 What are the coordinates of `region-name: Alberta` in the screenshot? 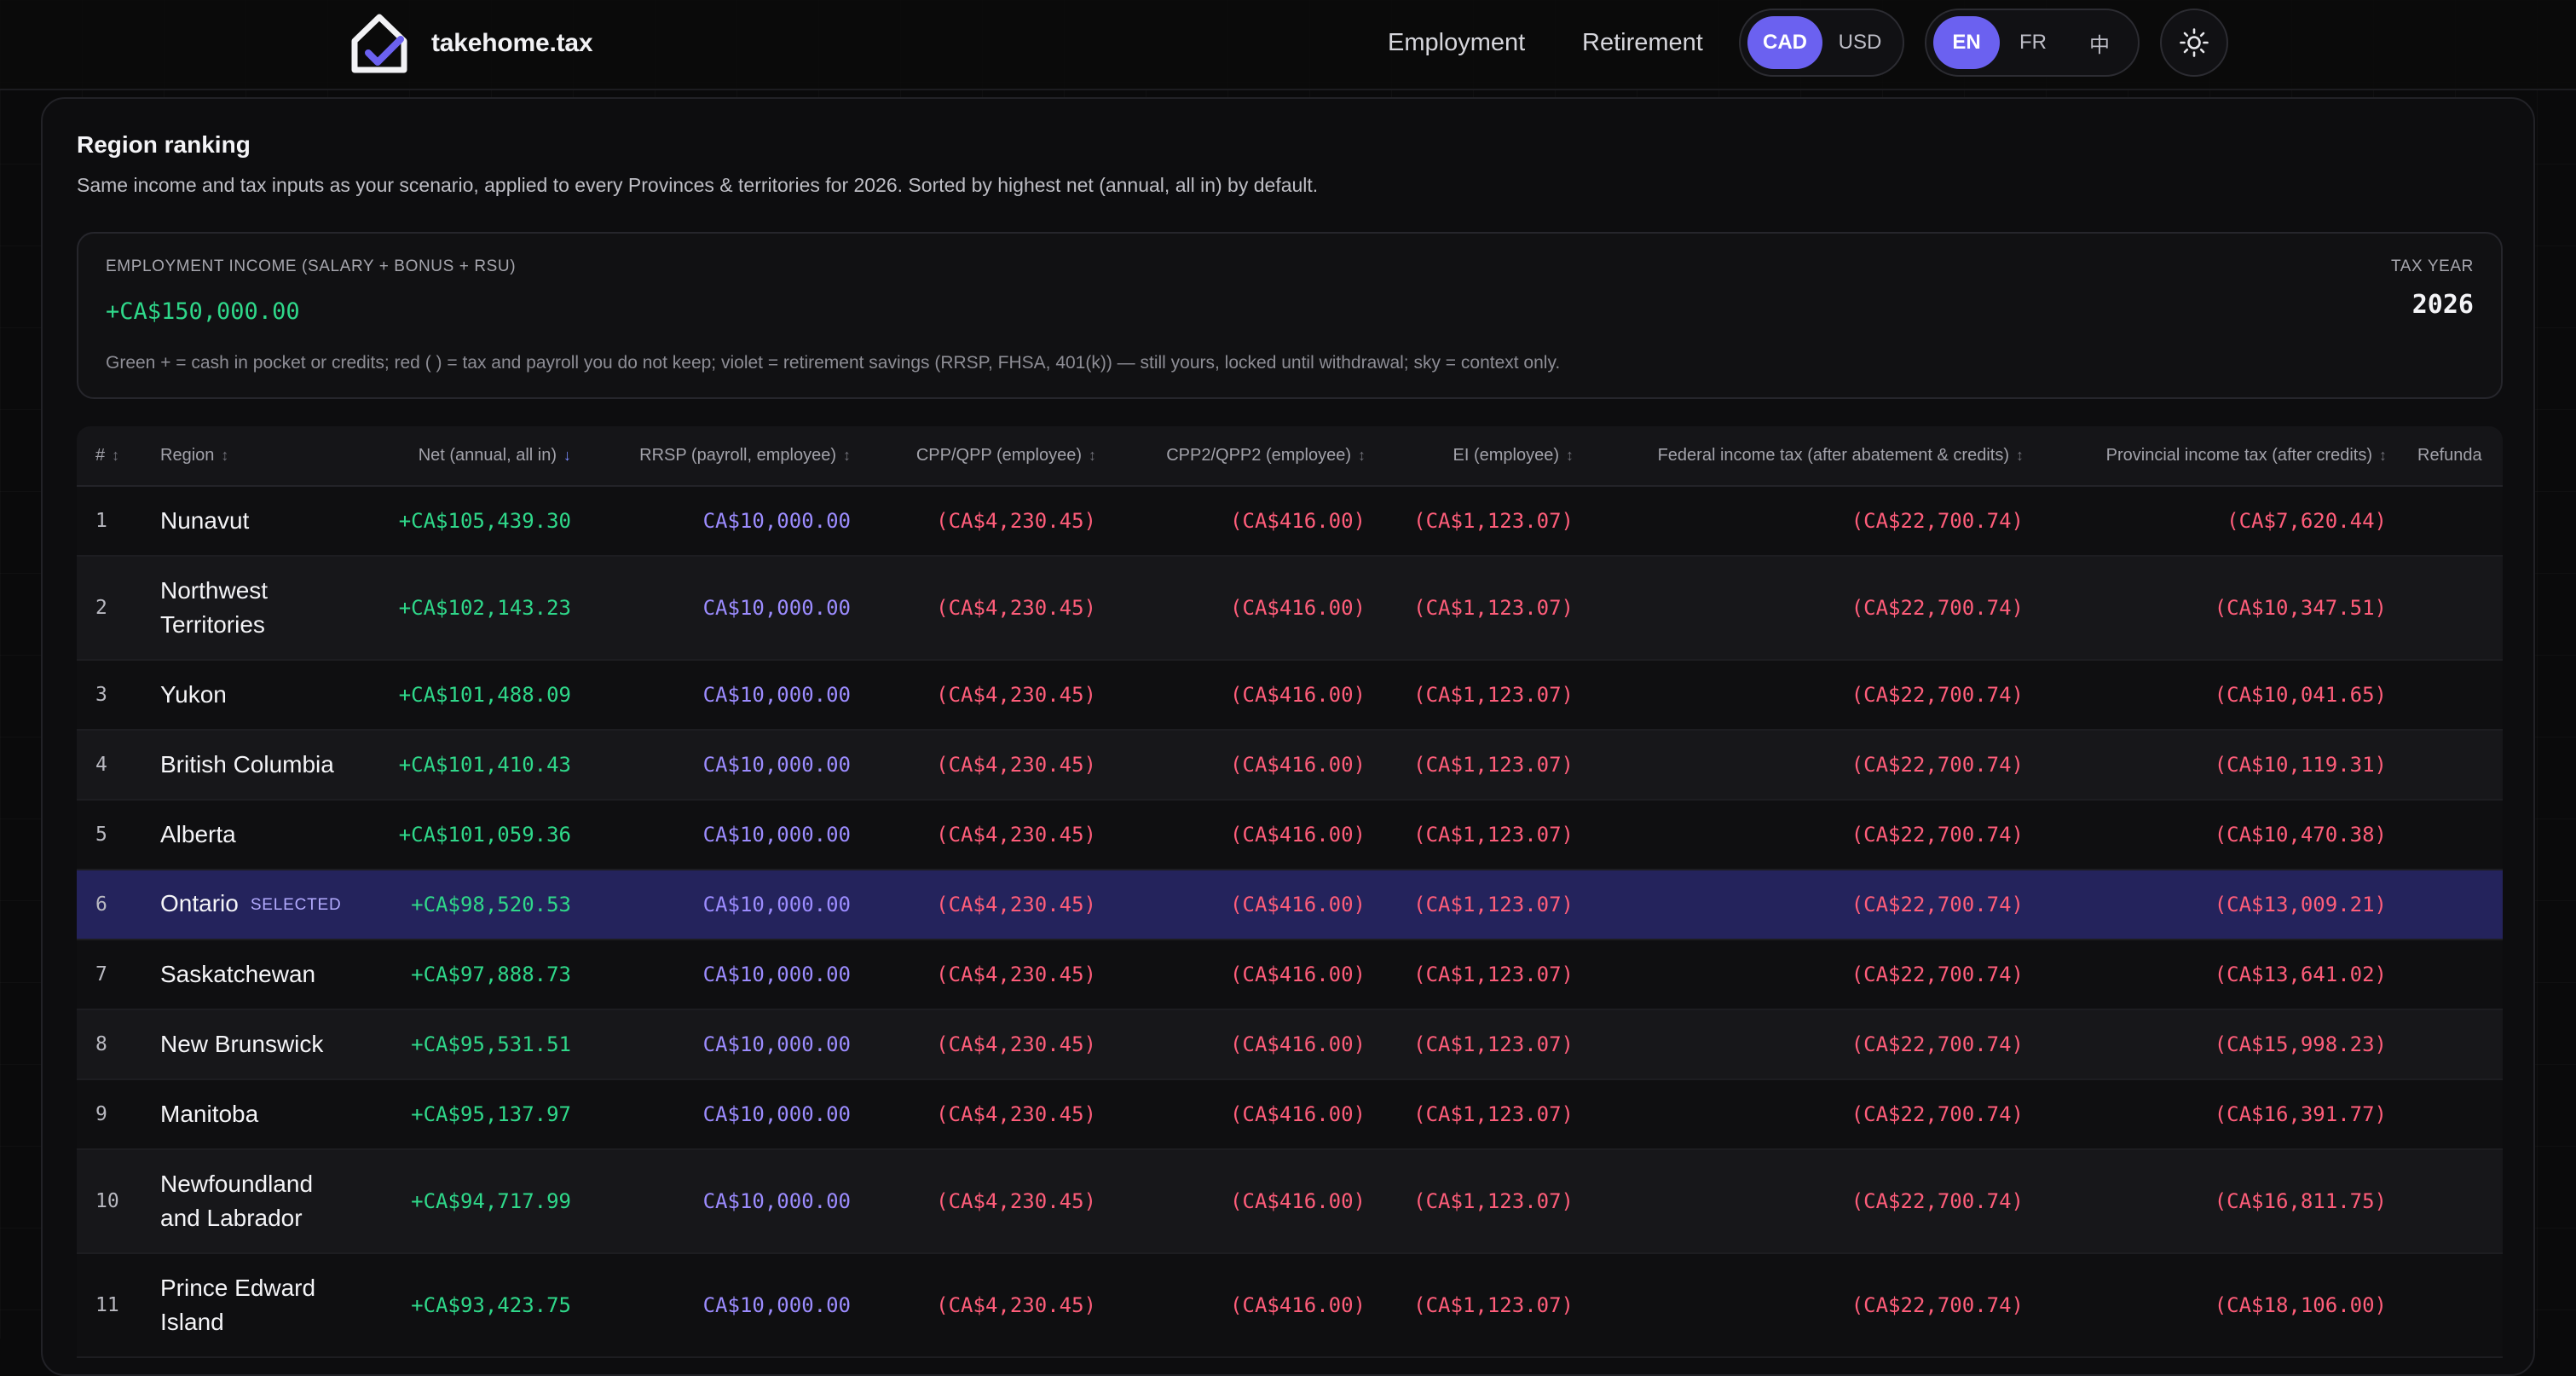 It's located at (198, 834).